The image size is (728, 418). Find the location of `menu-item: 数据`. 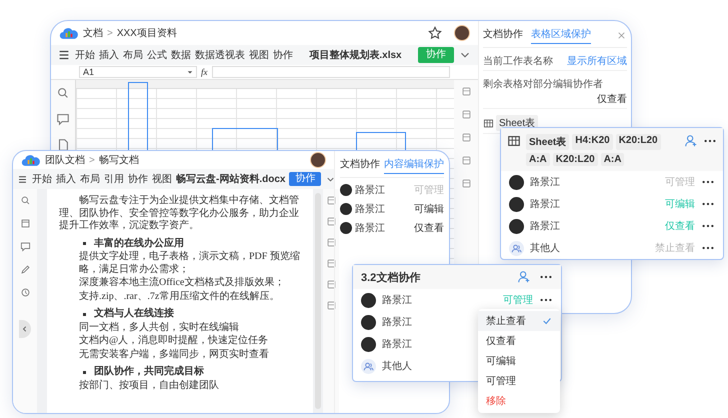

menu-item: 数据 is located at coordinates (181, 55).